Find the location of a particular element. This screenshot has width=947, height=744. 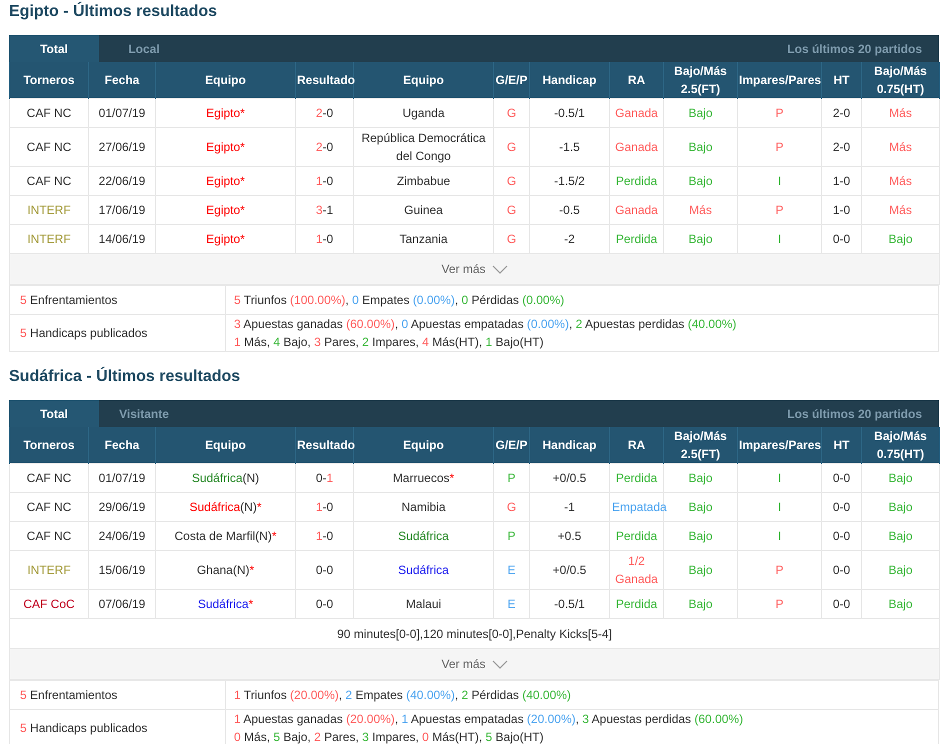

summary-text: 3 Apuestas ganadas (60.00%), 0 Apuestas empatadas (0.00%), 2 Apuestas perdidas (40.00%) is located at coordinates (485, 324).